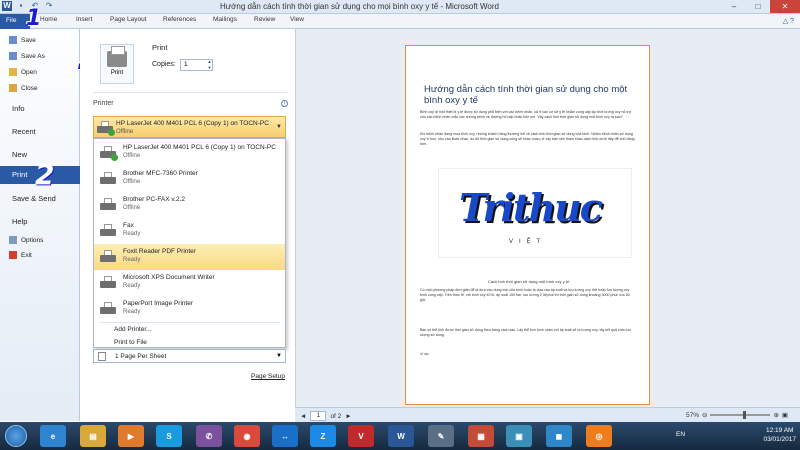 The image size is (800, 450). I want to click on save-icon: ▪, so click(21, 6).